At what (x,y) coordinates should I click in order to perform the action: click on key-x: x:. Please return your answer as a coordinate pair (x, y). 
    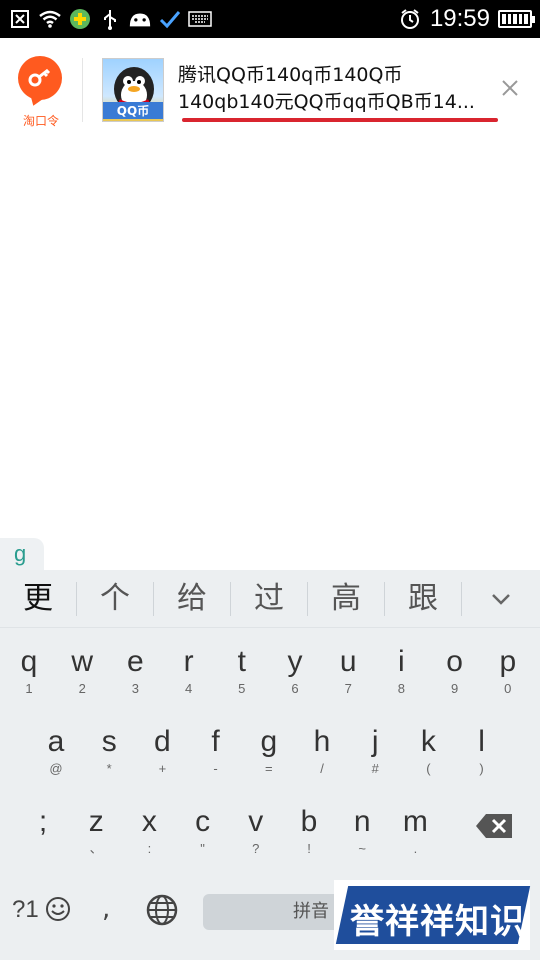
    Looking at the image, I should click on (149, 837).